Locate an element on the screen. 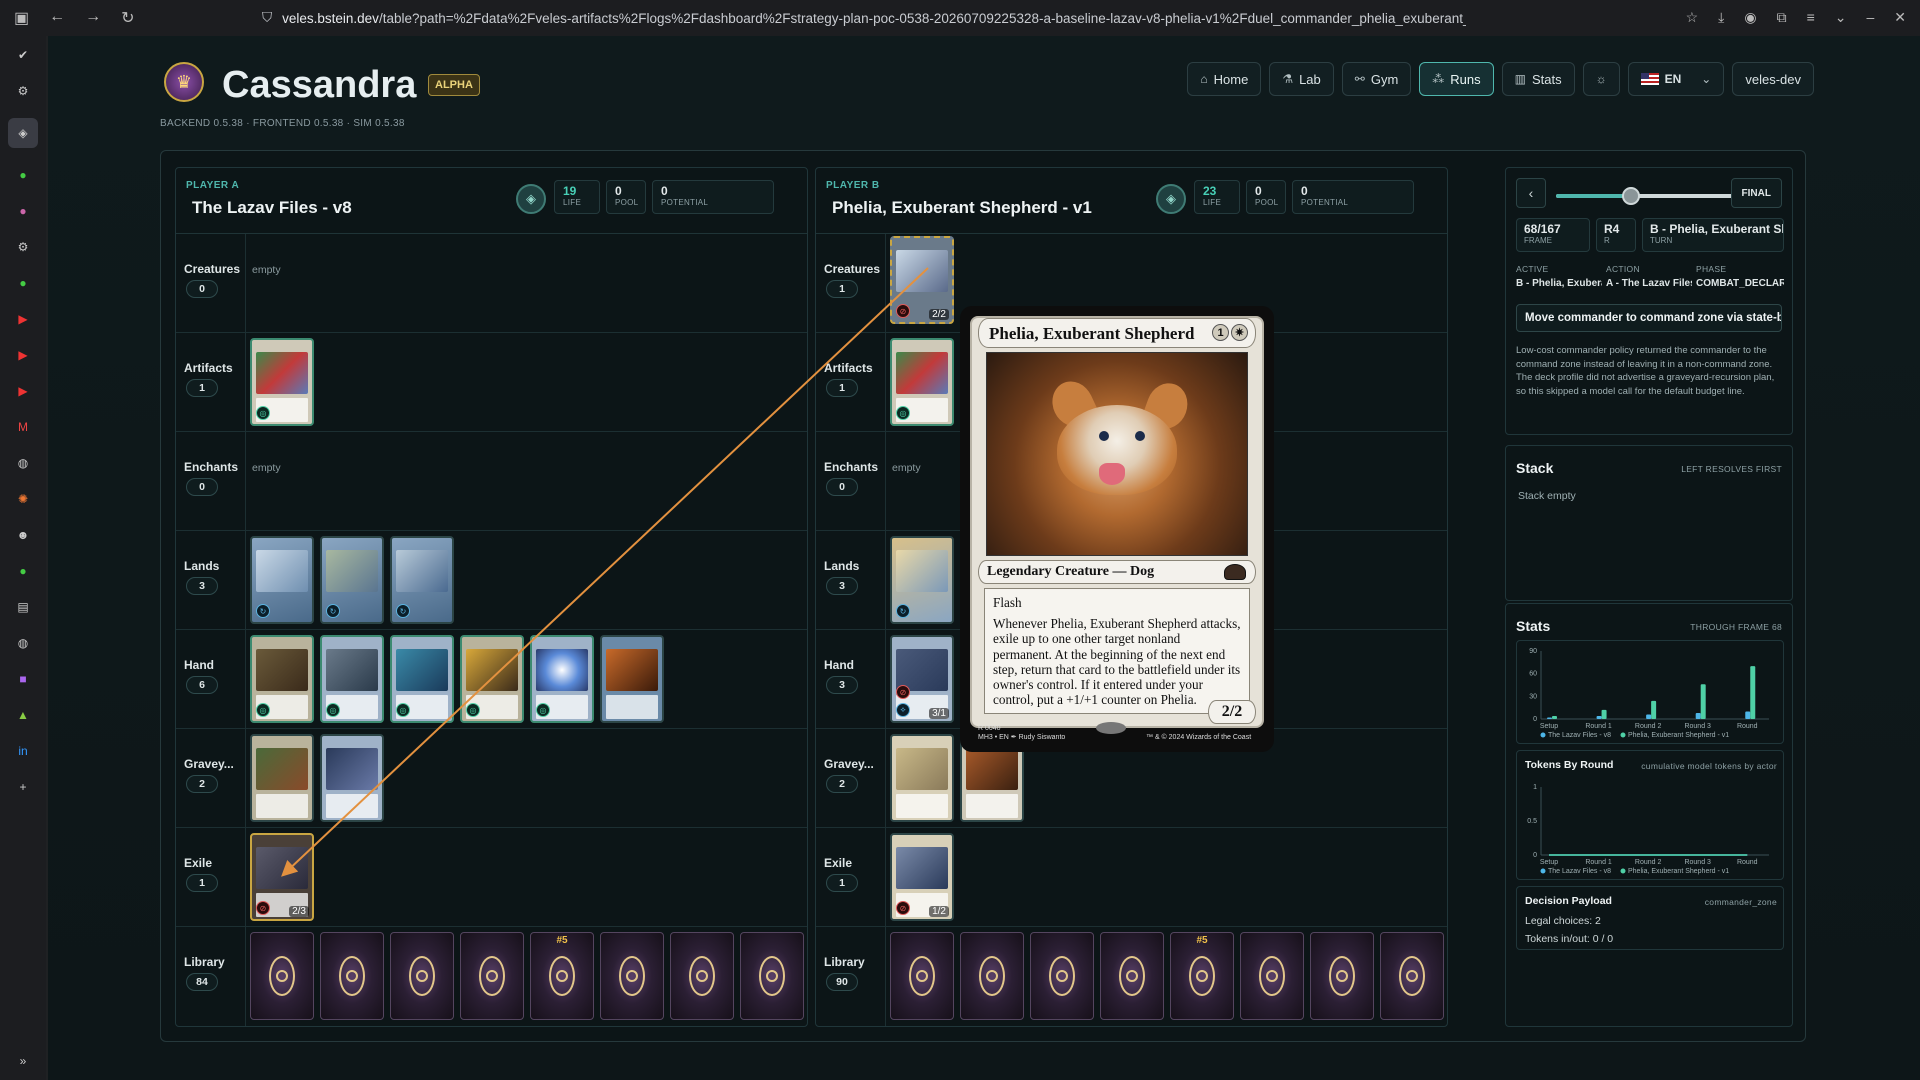 Image resolution: width=1920 pixels, height=1080 pixels. card-back-eye-icon is located at coordinates (772, 976).